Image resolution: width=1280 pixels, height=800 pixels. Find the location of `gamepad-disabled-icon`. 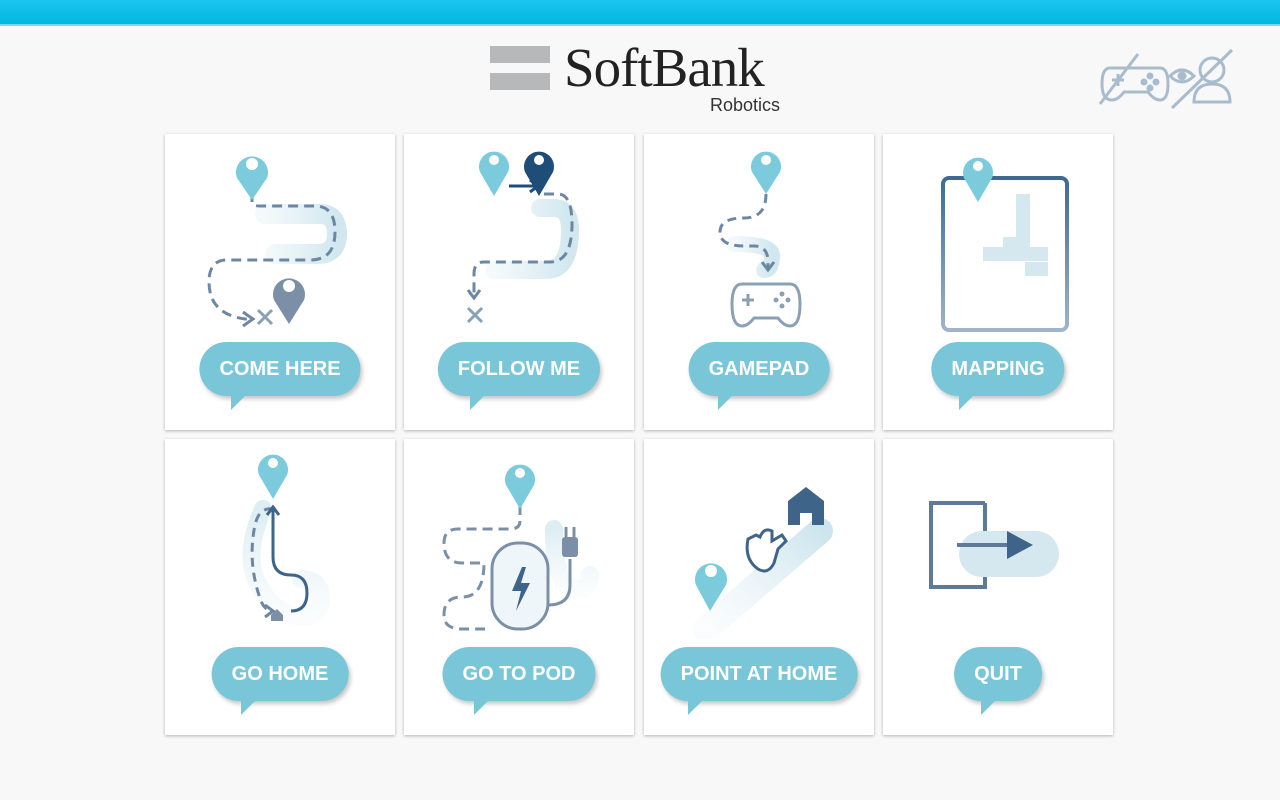

gamepad-disabled-icon is located at coordinates (1134, 79).